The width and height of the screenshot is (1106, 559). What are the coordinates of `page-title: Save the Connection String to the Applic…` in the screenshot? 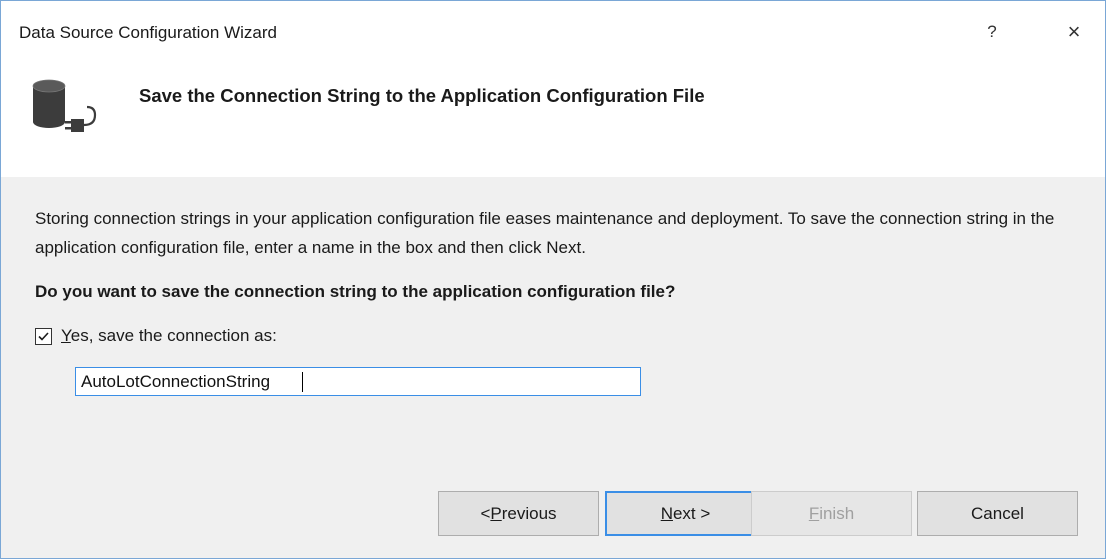 It's located at (422, 95).